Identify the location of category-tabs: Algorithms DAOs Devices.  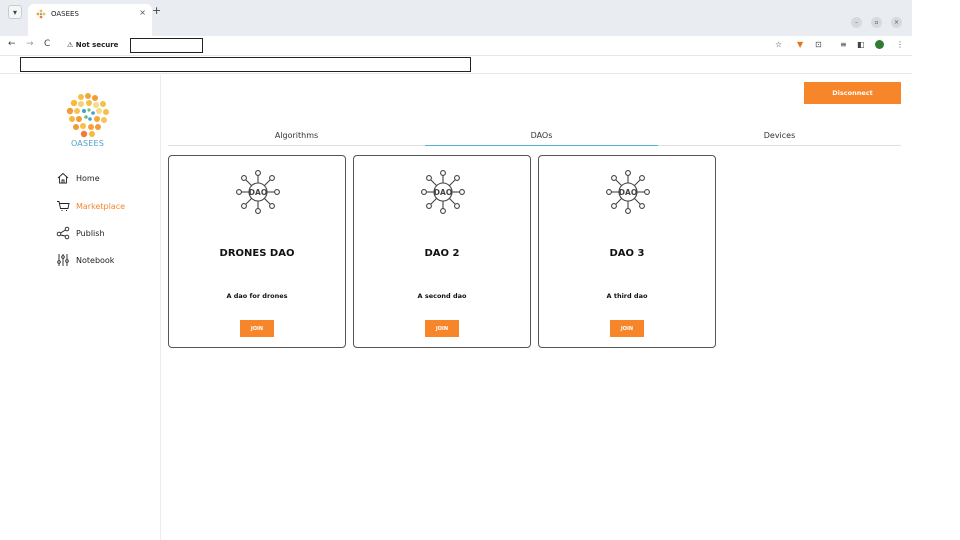
(534, 137).